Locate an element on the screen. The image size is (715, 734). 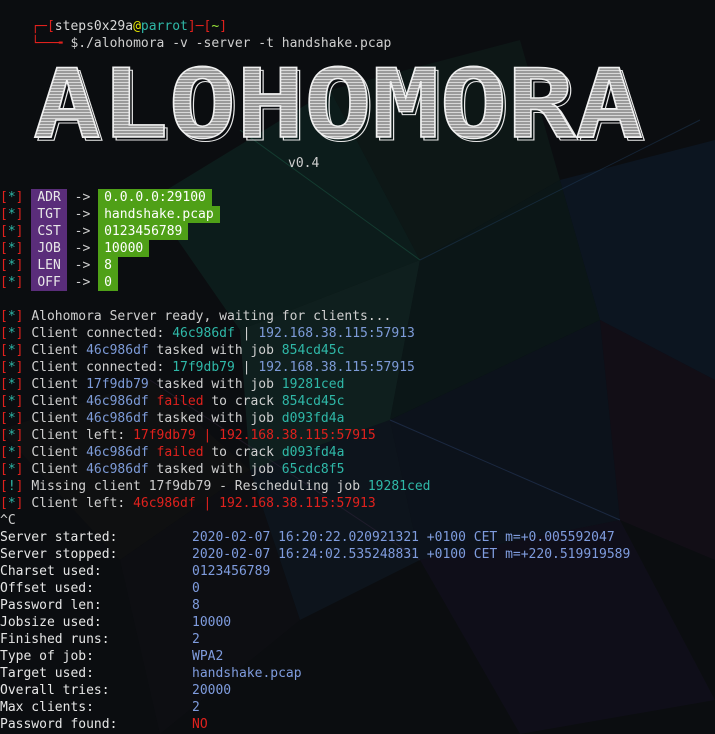
summary-key: Password len: is located at coordinates (51, 605).